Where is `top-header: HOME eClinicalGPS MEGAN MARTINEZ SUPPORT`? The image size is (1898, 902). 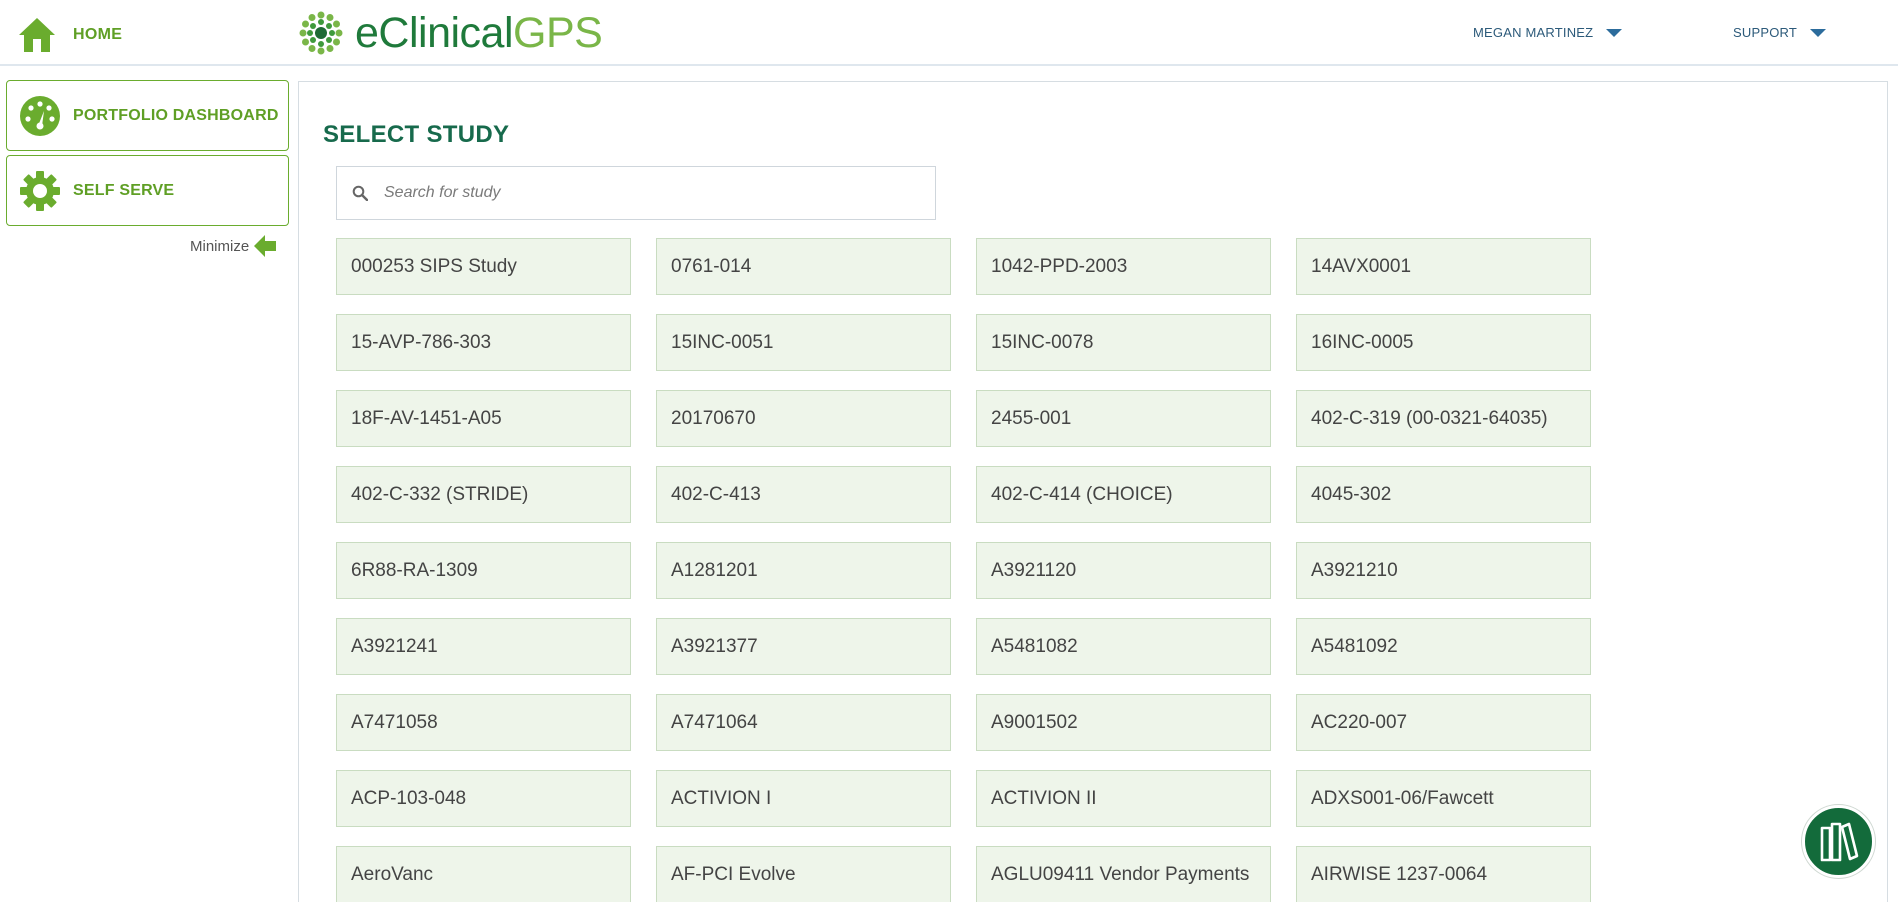 top-header: HOME eClinicalGPS MEGAN MARTINEZ SUPPORT is located at coordinates (949, 33).